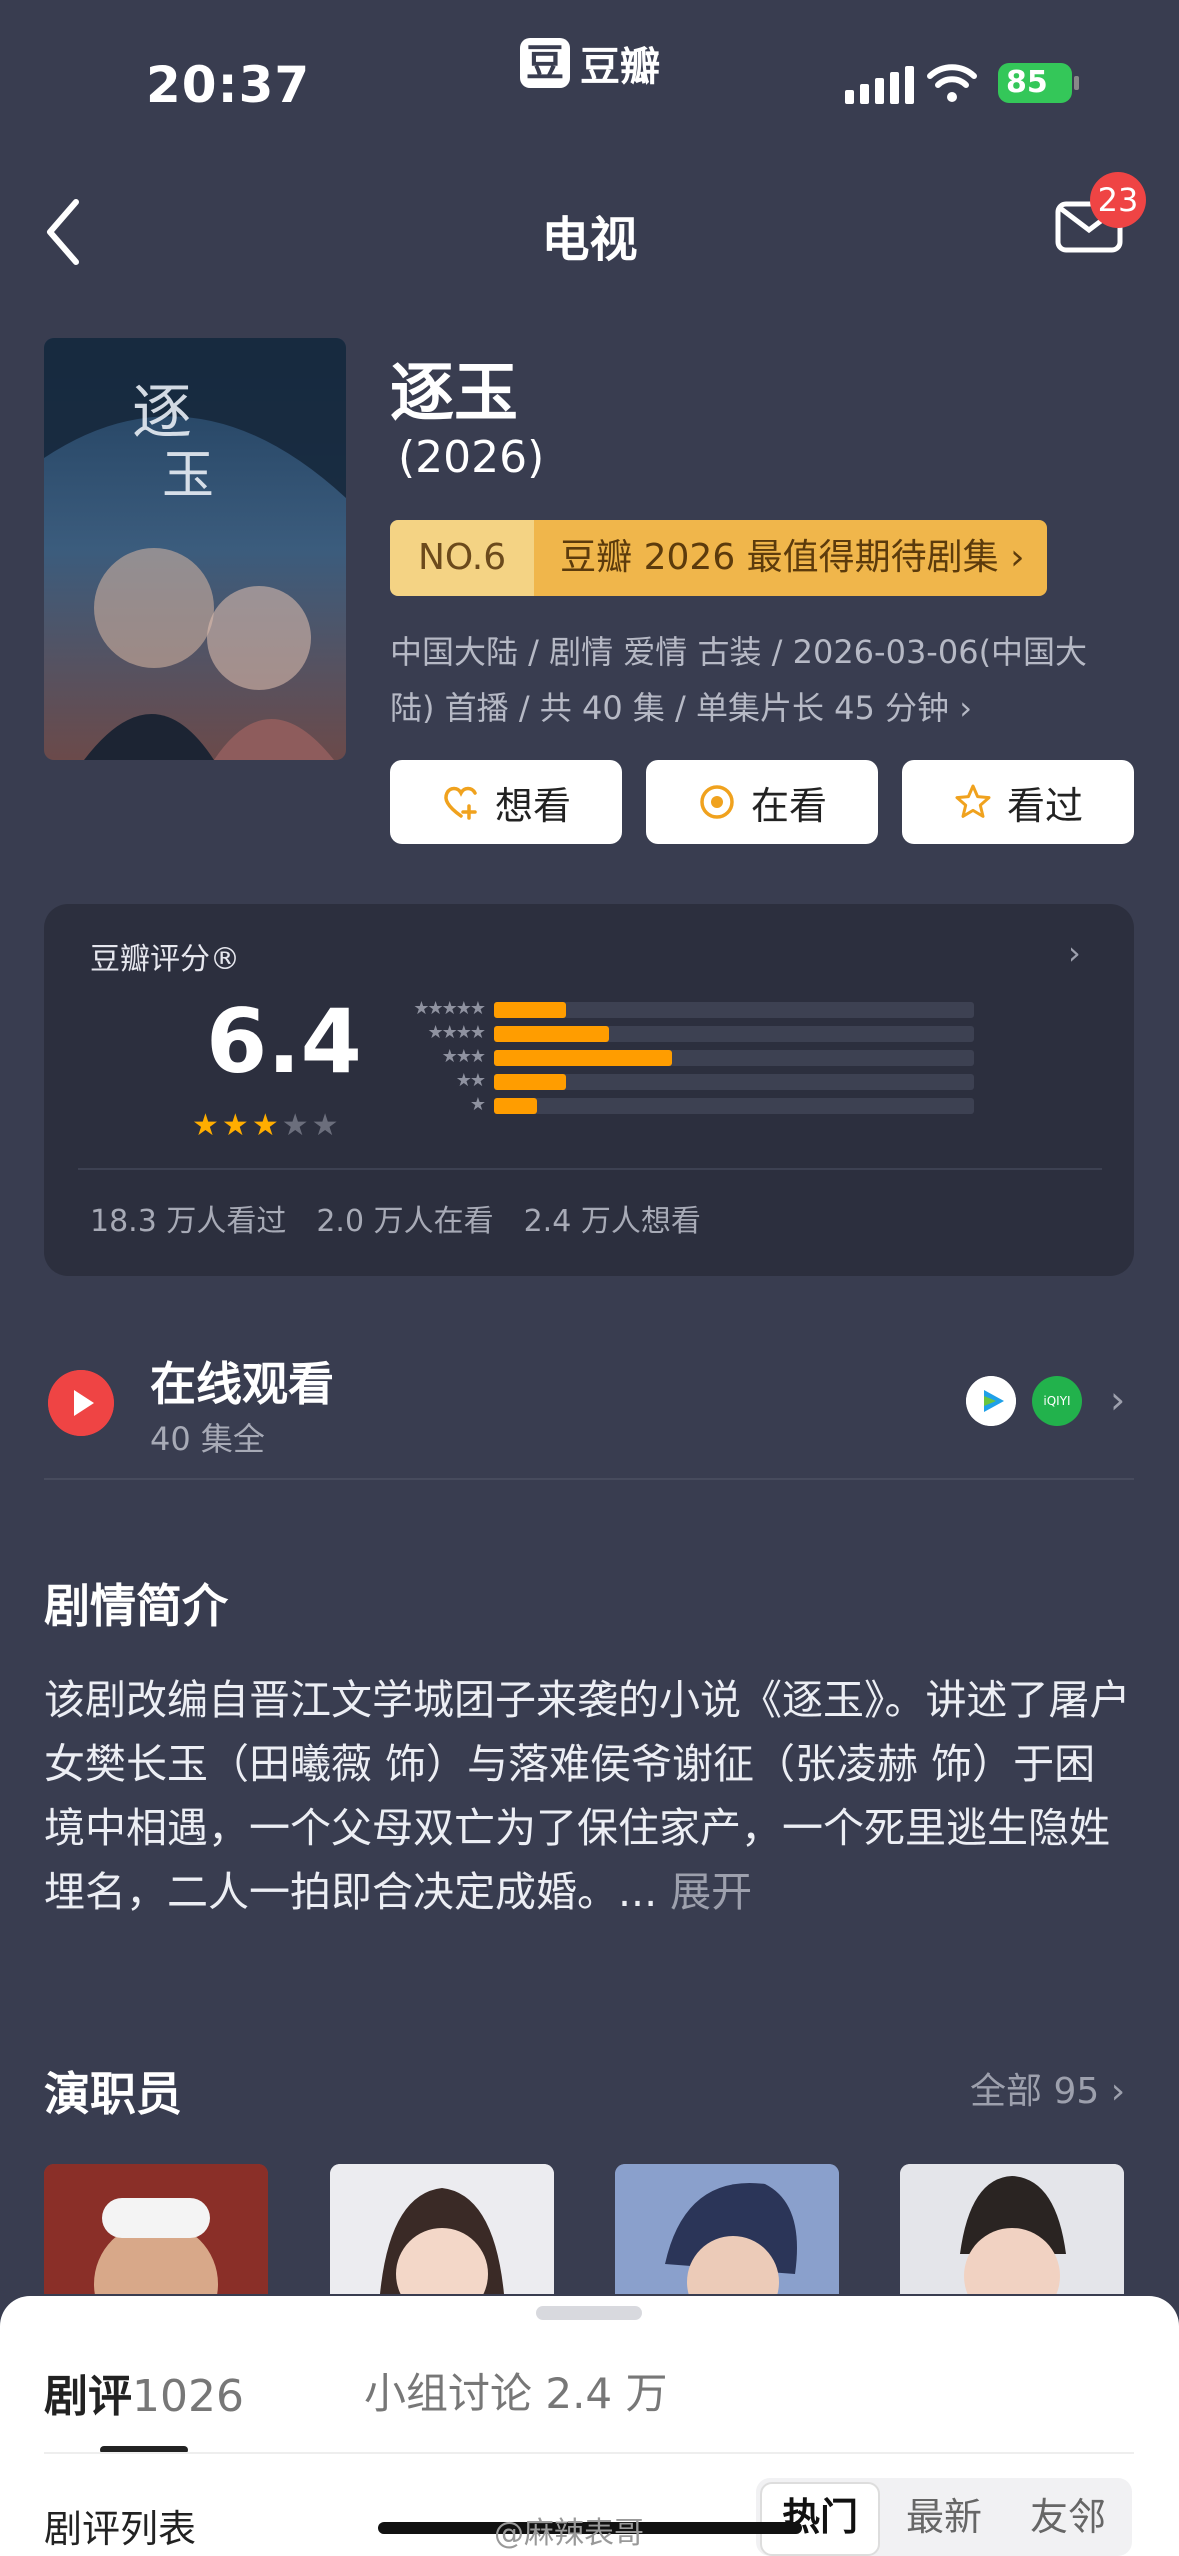  Describe the element at coordinates (405, 1221) in the screenshot. I see `stat-watching: 2.0 万人在看` at that location.